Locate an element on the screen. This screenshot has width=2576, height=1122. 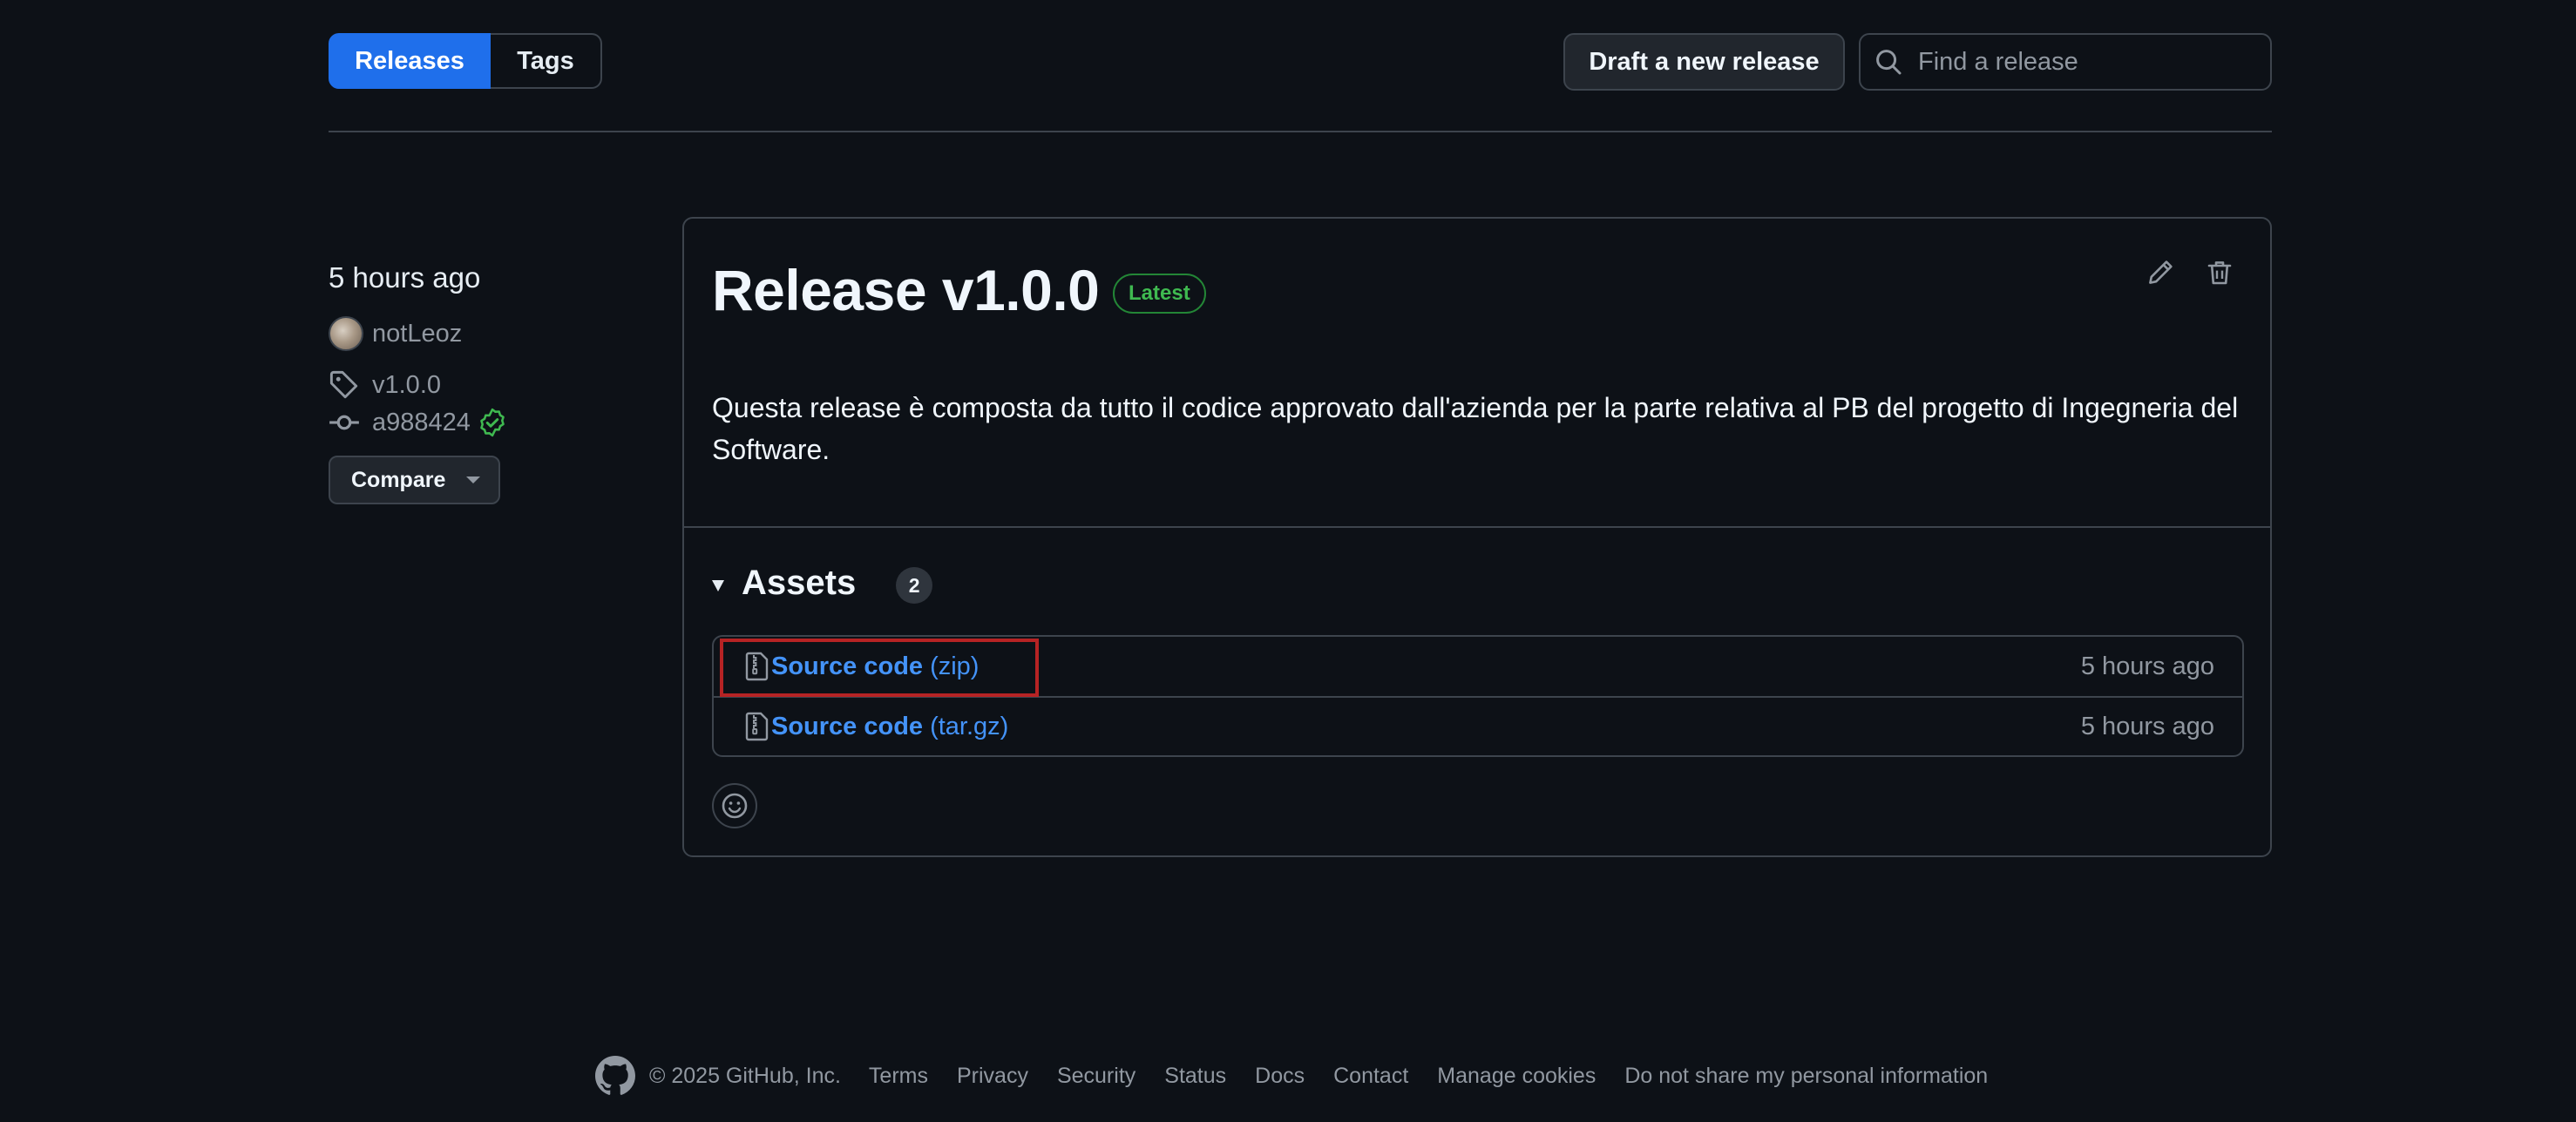
search-input is located at coordinates (2084, 62).